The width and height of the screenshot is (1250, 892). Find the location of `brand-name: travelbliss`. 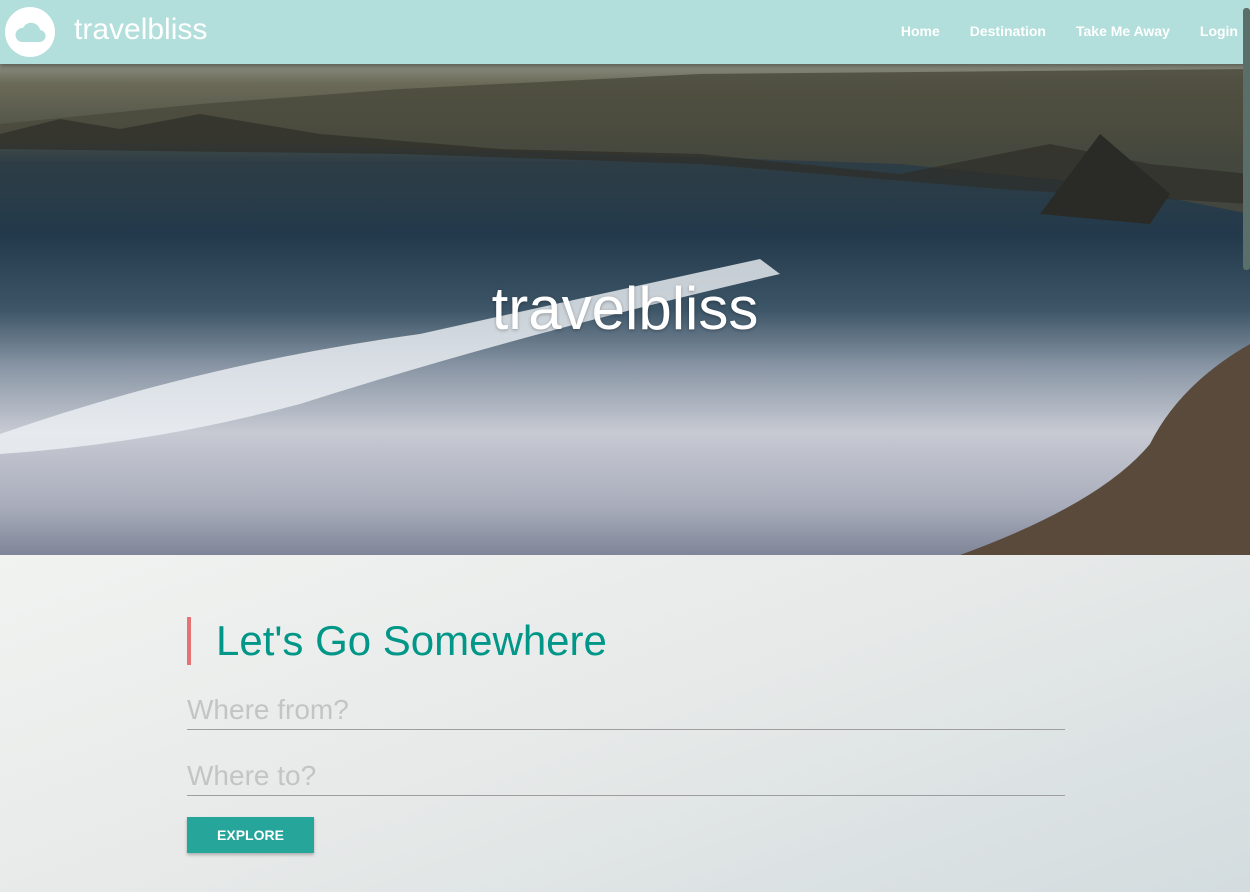

brand-name: travelbliss is located at coordinates (140, 30).